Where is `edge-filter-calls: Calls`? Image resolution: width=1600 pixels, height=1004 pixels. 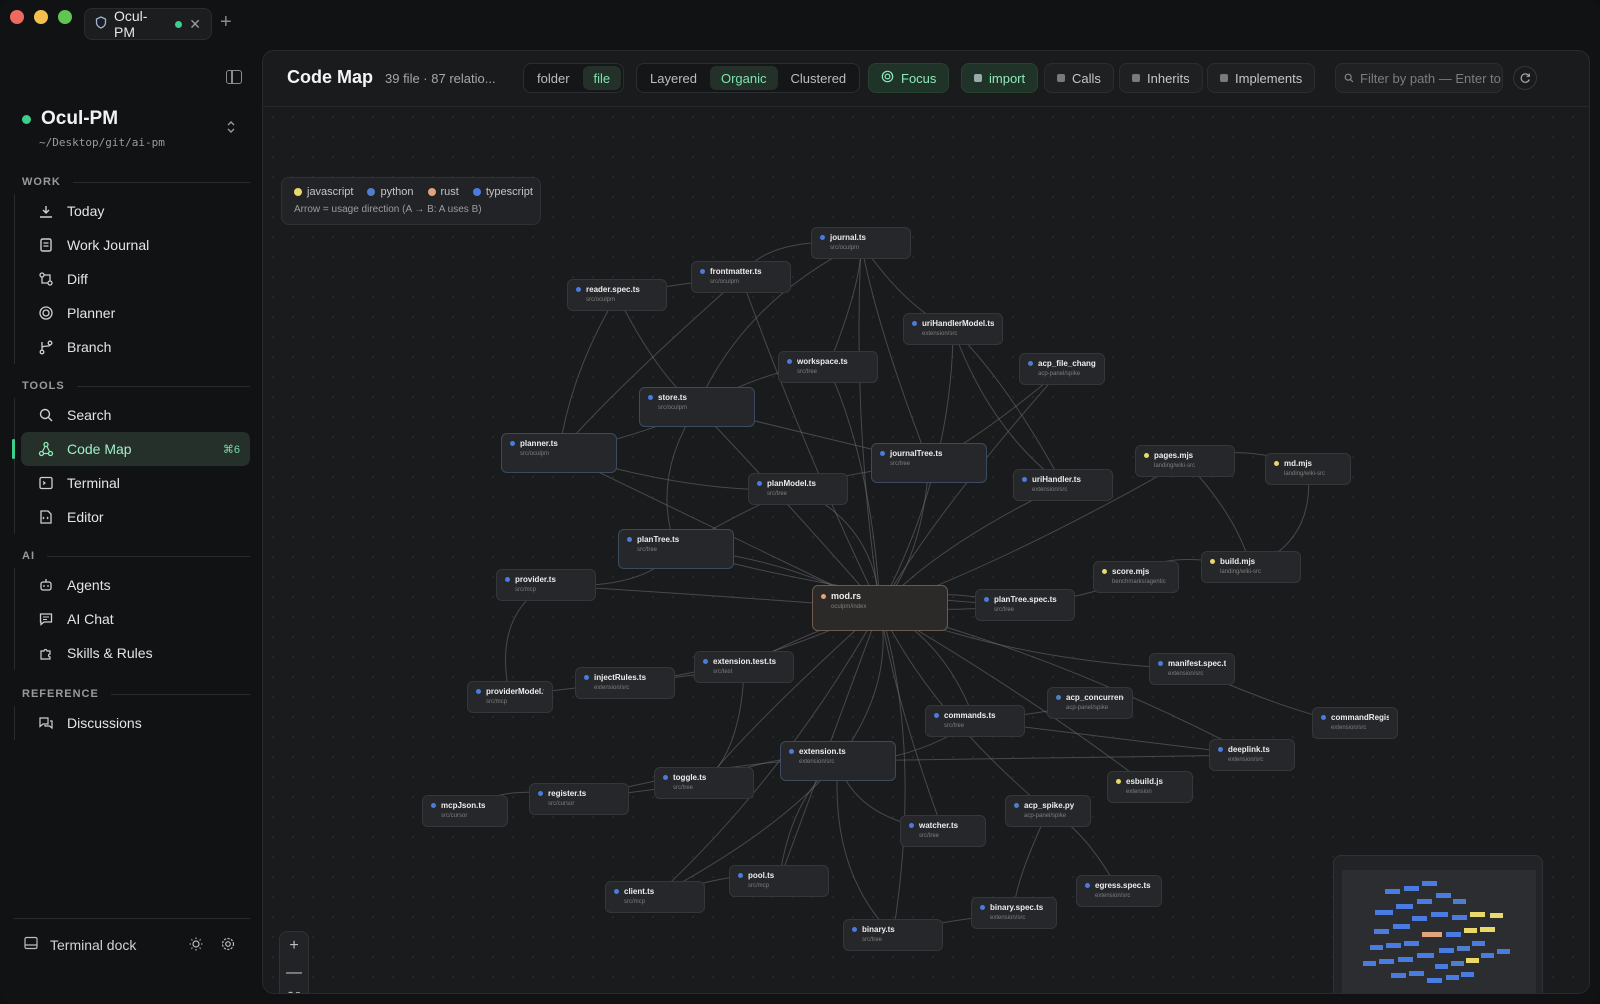
edge-filter-calls: Calls is located at coordinates (1079, 78).